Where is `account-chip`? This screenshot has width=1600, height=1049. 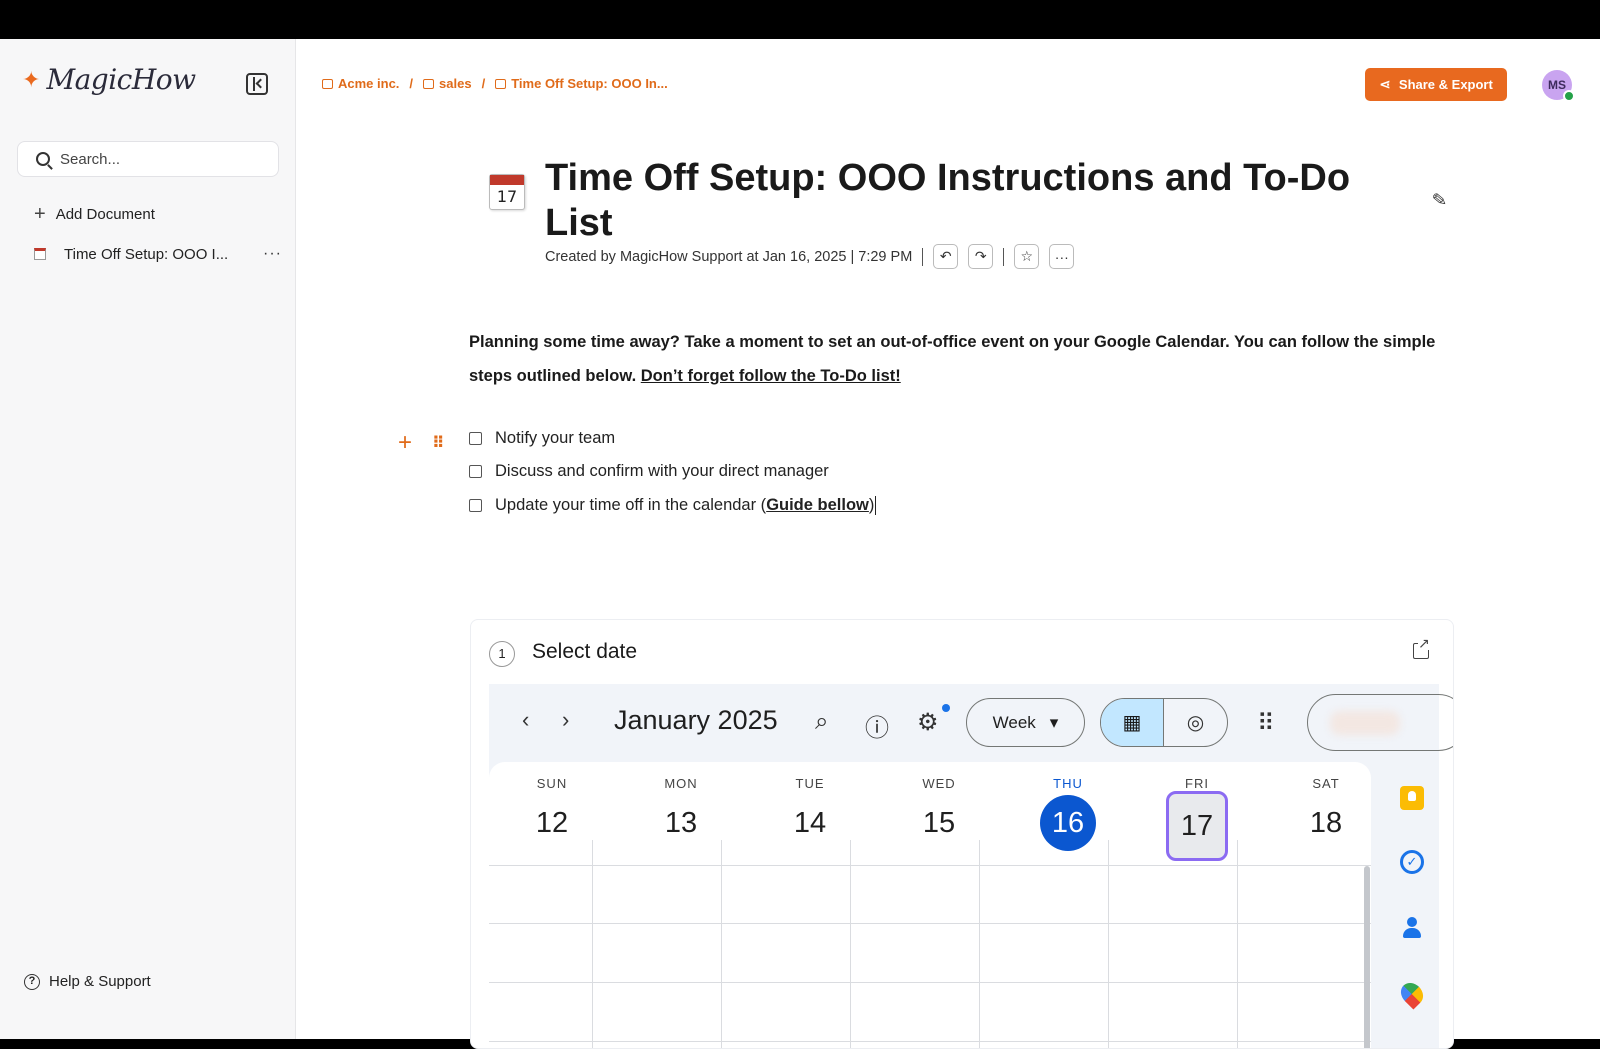 account-chip is located at coordinates (1380, 722).